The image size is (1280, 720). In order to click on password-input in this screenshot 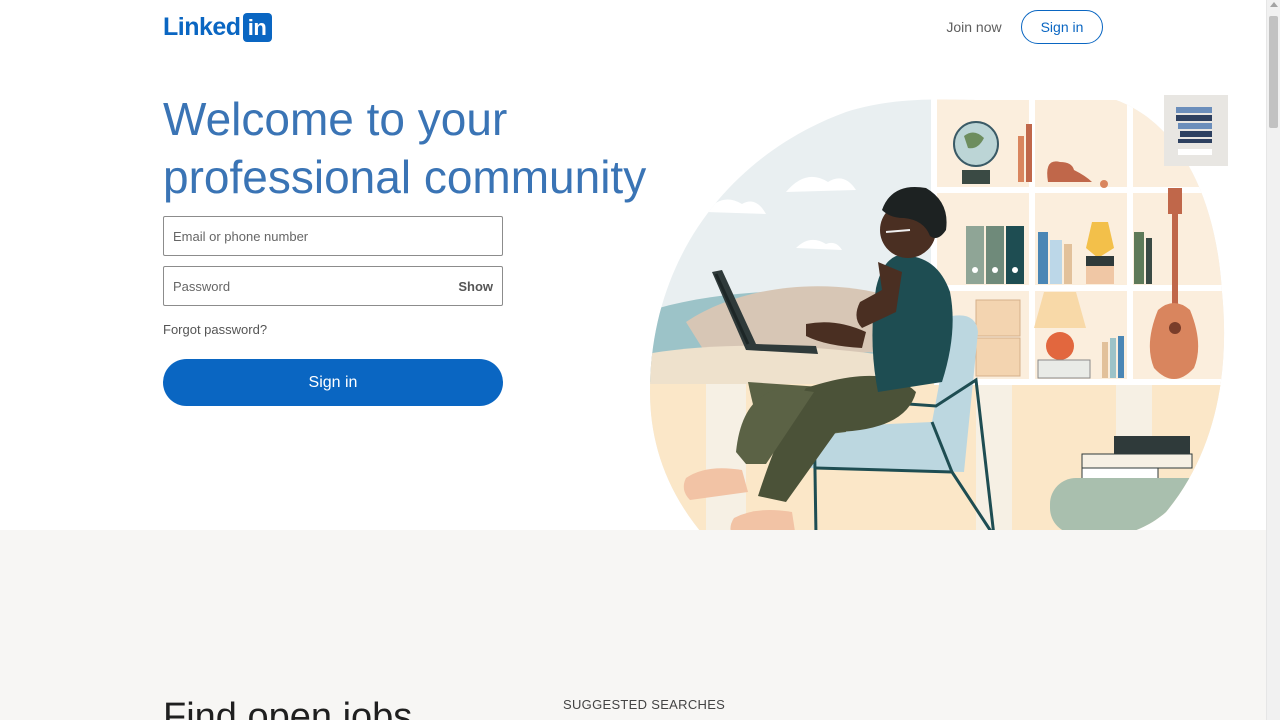, I will do `click(312, 286)`.